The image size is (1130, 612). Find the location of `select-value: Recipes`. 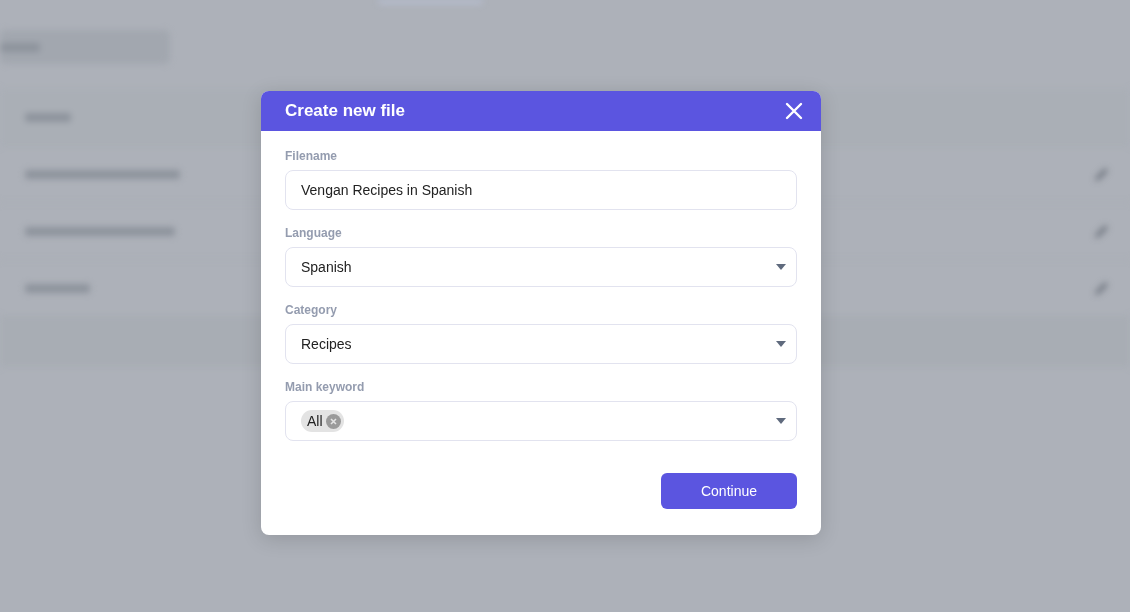

select-value: Recipes is located at coordinates (326, 344).